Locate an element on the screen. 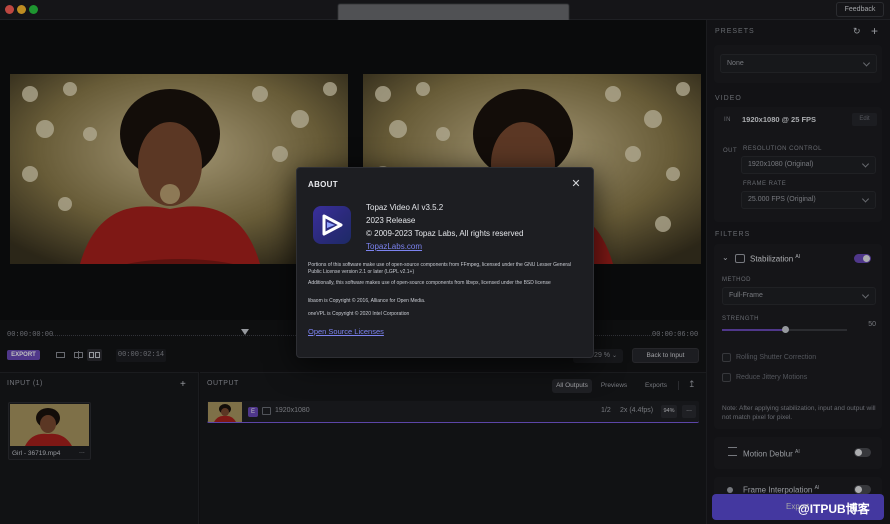  open-source-licenses-link: Open Source Licenses is located at coordinates (346, 331).